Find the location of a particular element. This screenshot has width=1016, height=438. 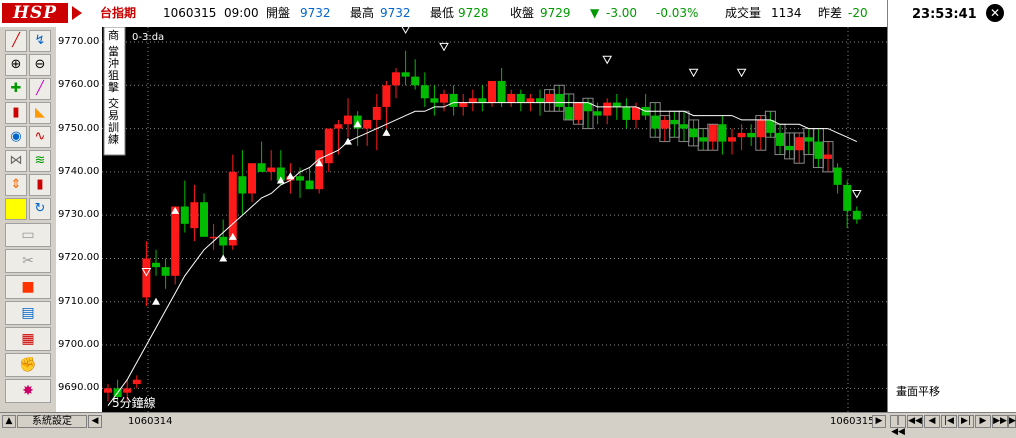

wave-tool-icon: ∿ is located at coordinates (40, 137).